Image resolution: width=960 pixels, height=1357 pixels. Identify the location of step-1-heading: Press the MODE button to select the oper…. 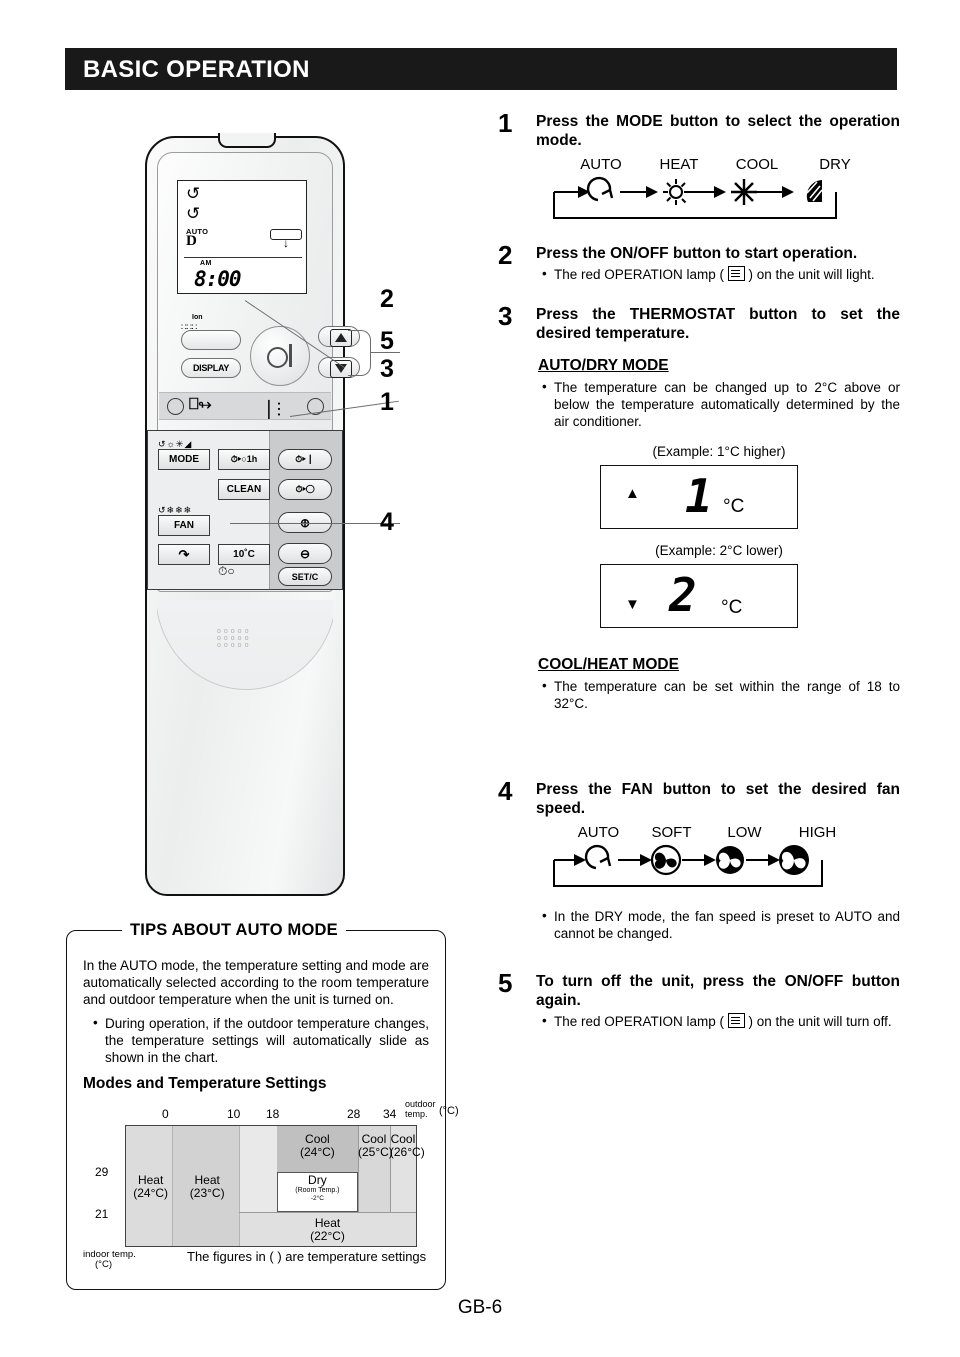
(718, 131).